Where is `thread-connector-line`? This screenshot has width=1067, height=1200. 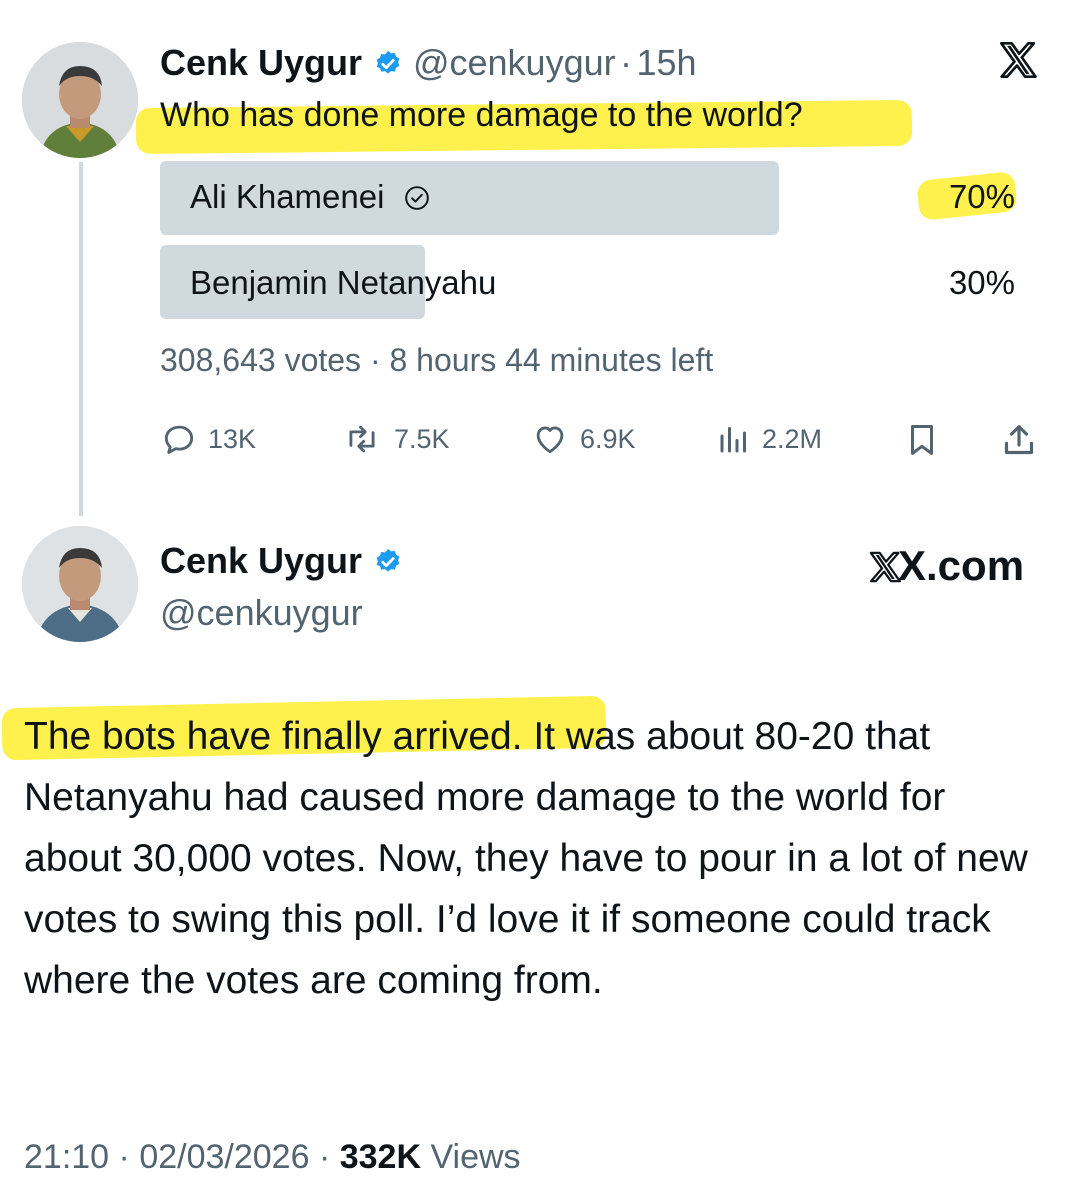 thread-connector-line is located at coordinates (81, 339).